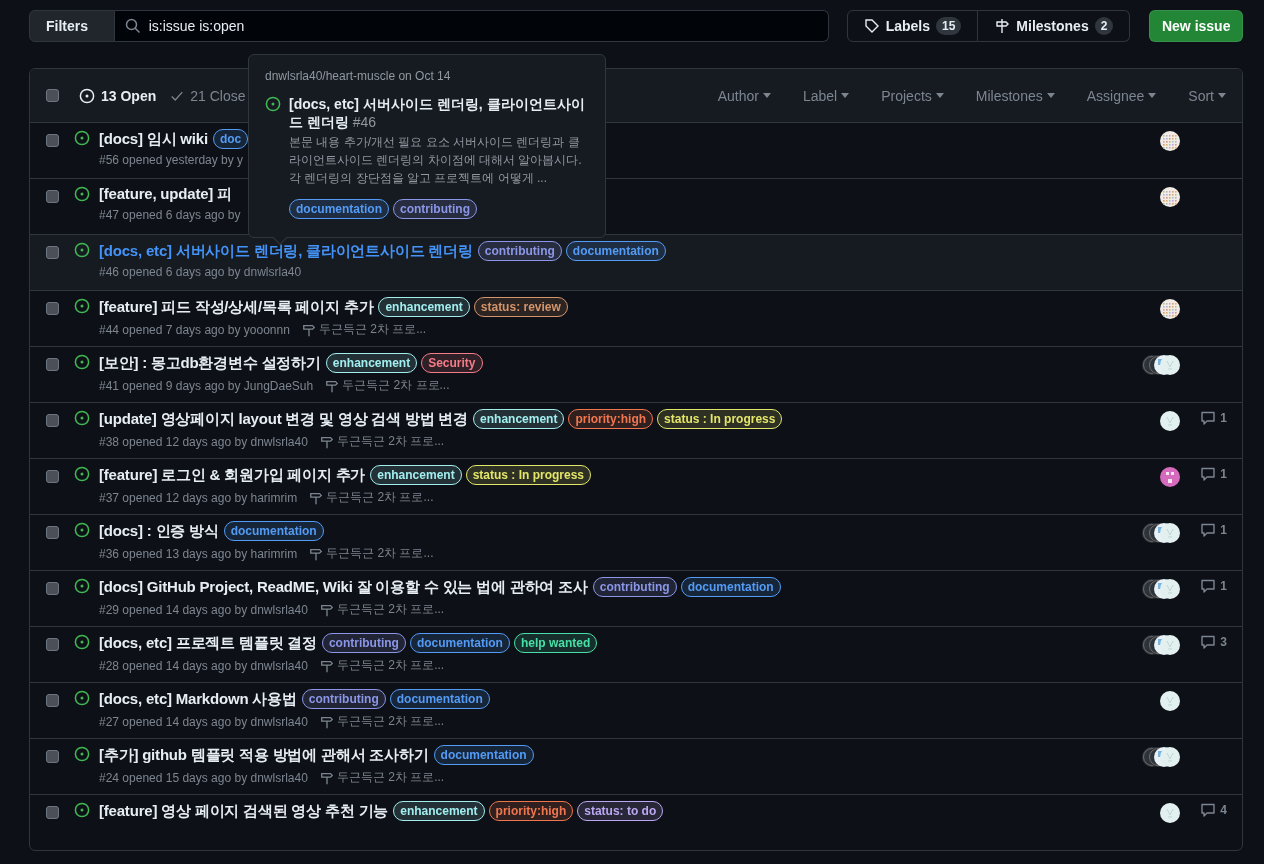 The image size is (1264, 864). I want to click on comment-count: 3, so click(1213, 642).